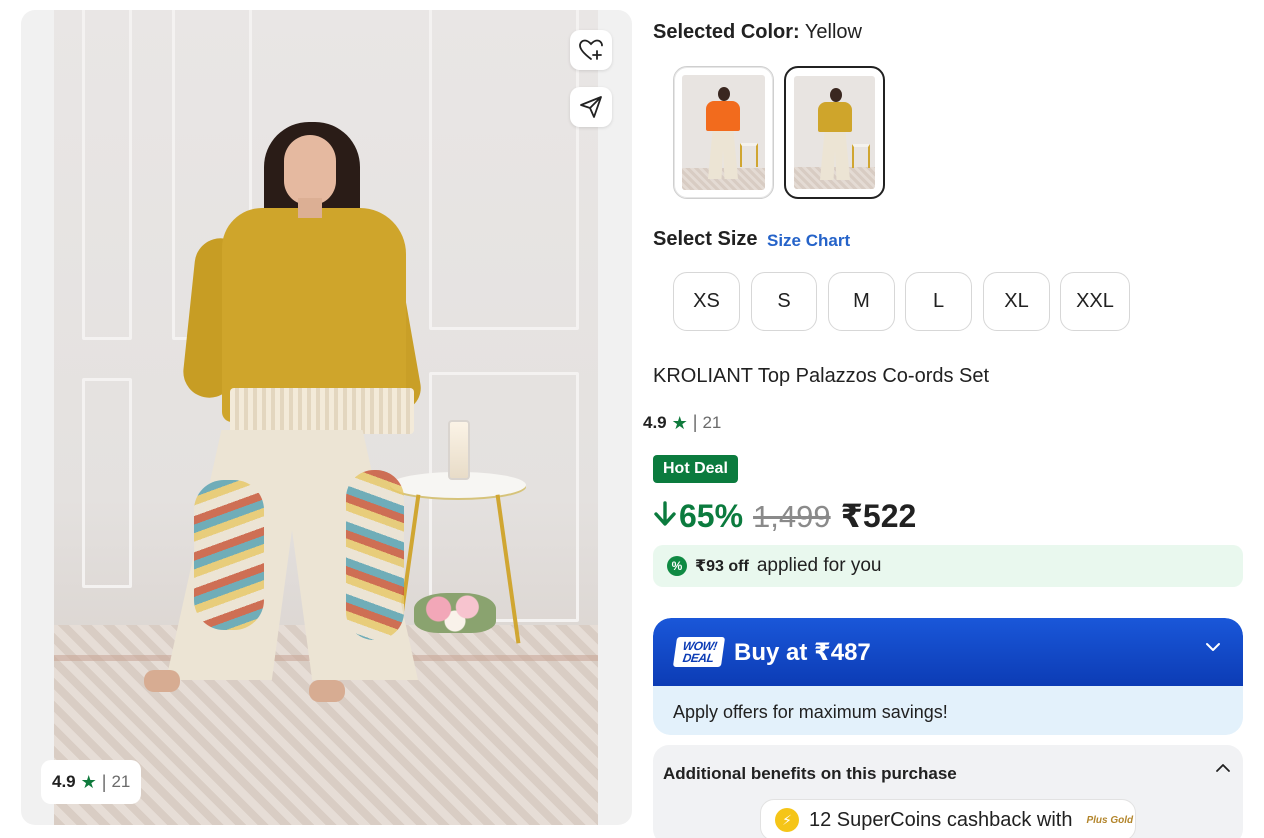 The image size is (1264, 838). I want to click on model-neck, so click(310, 208).